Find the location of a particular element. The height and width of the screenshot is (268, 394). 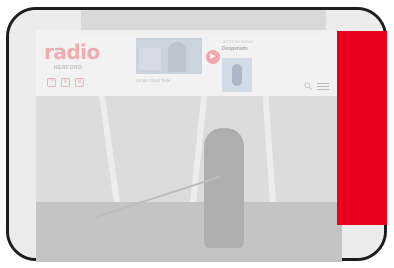

cover-figure is located at coordinates (237, 75).